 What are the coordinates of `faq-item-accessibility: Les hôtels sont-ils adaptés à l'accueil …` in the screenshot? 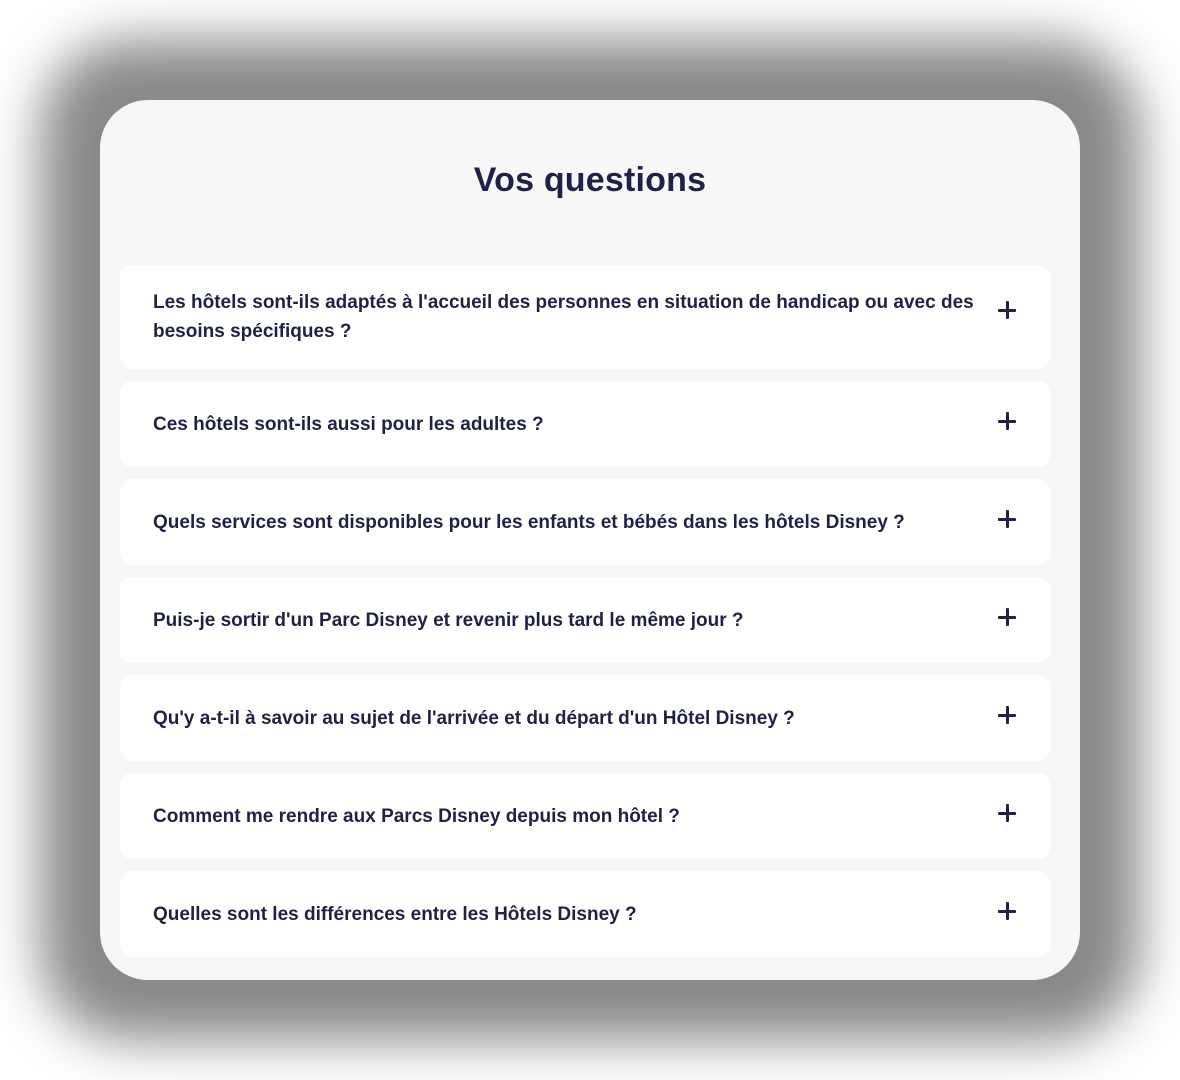 It's located at (585, 317).